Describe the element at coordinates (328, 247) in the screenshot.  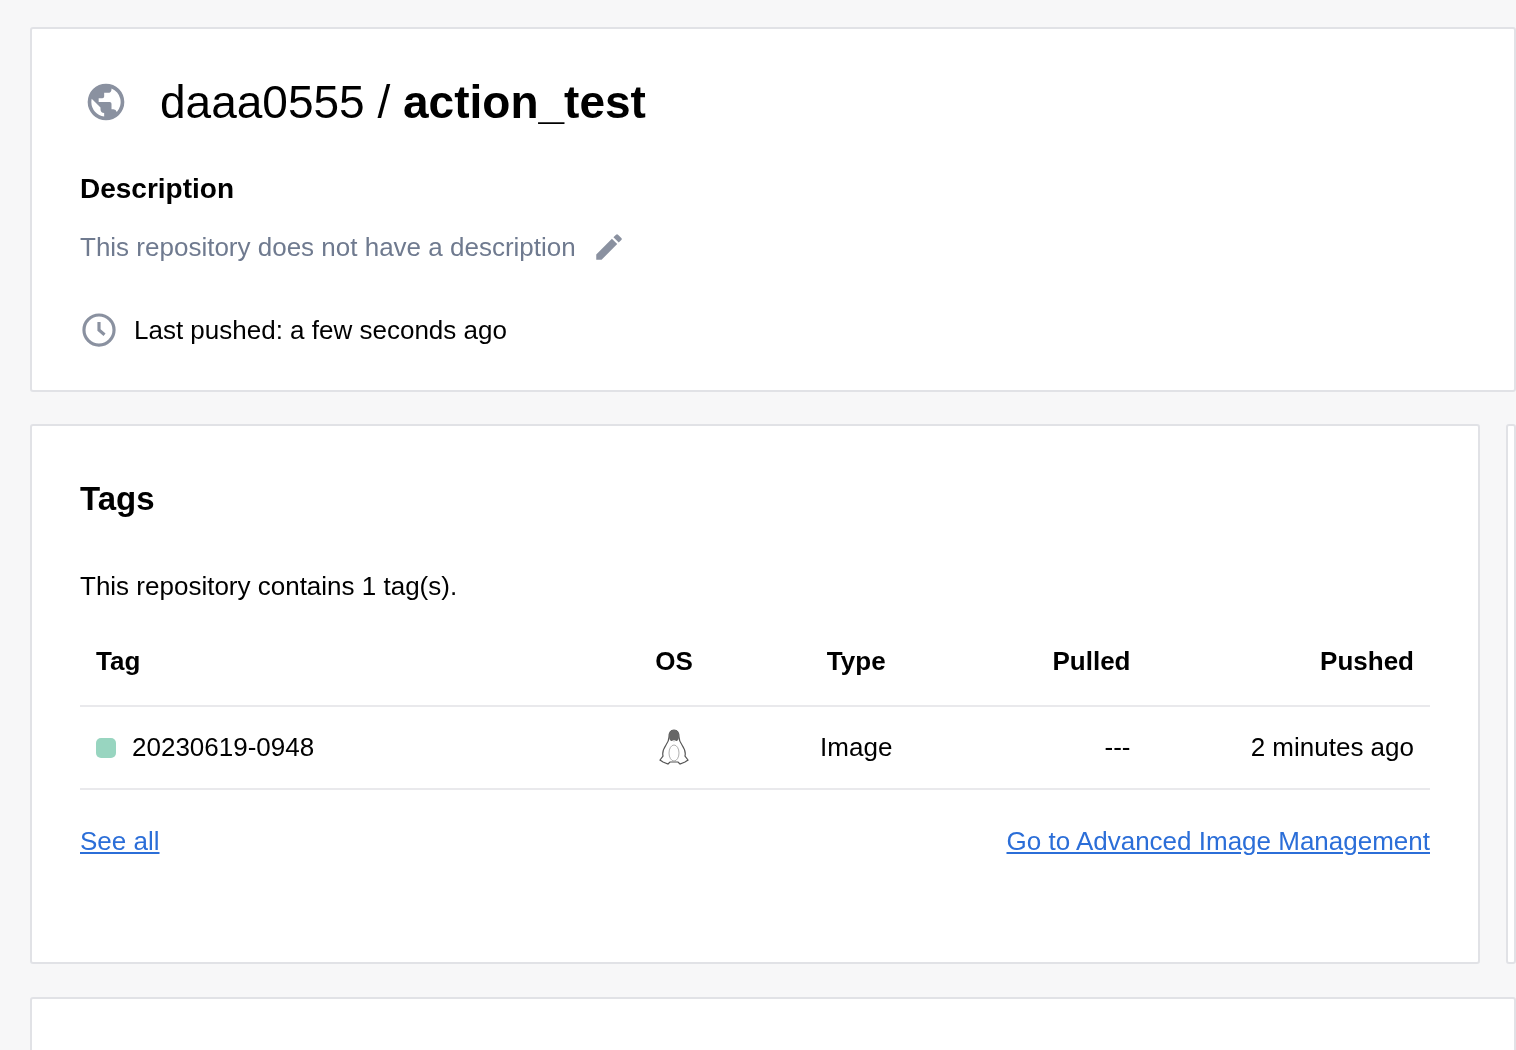
I see `description-text: This repository does not have a description` at that location.